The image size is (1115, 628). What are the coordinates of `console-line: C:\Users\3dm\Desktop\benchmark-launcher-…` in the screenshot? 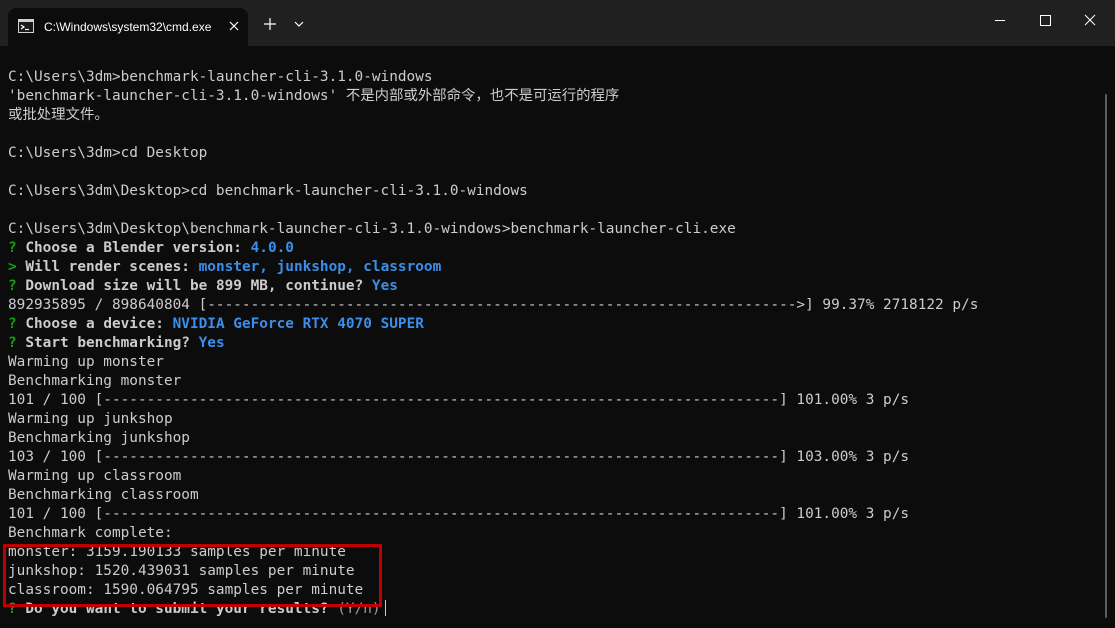 It's located at (372, 229).